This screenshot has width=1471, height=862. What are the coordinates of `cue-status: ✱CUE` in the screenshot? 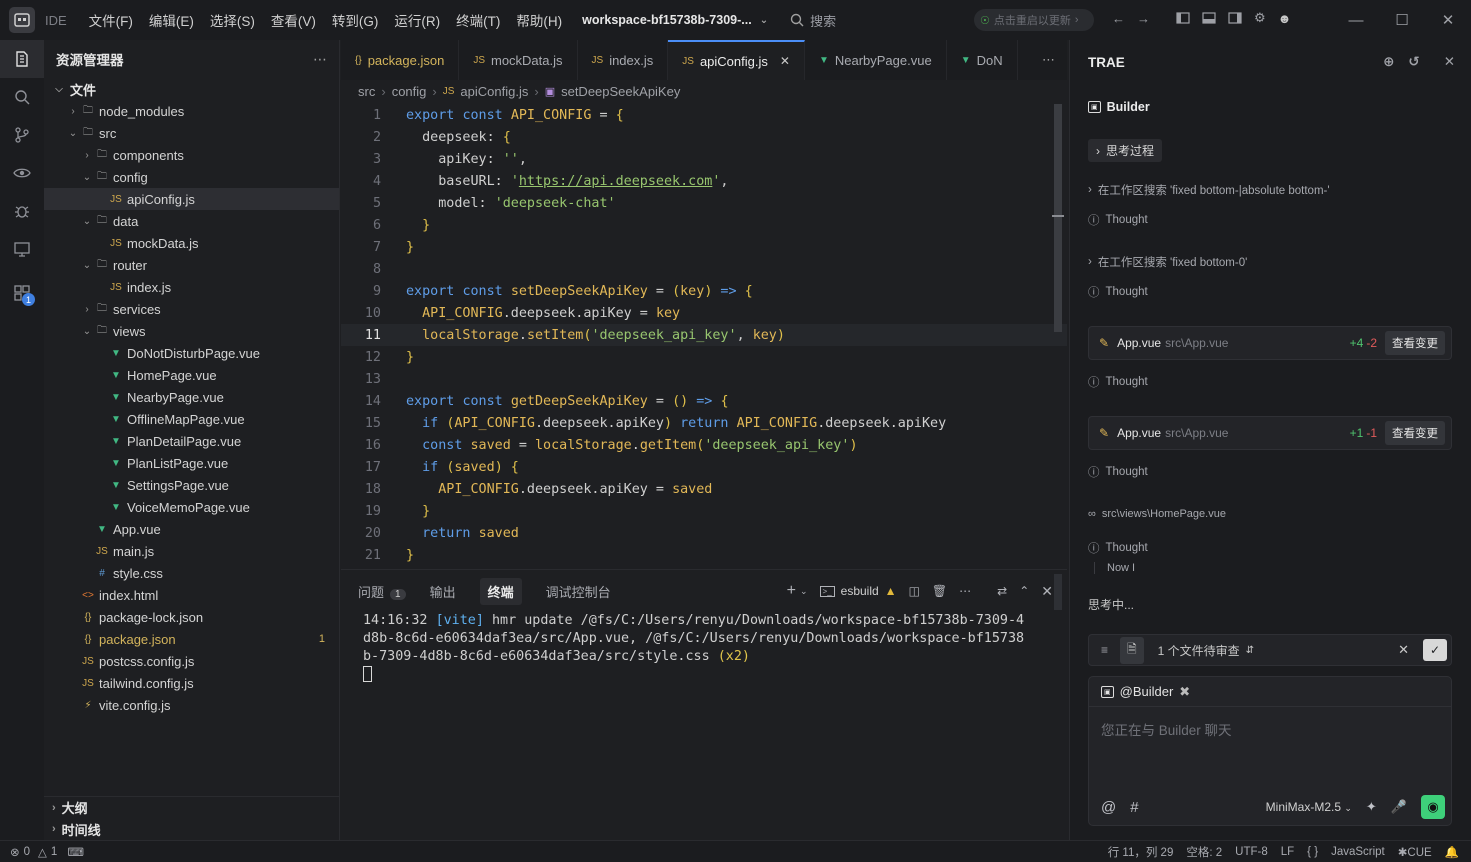 It's located at (1415, 852).